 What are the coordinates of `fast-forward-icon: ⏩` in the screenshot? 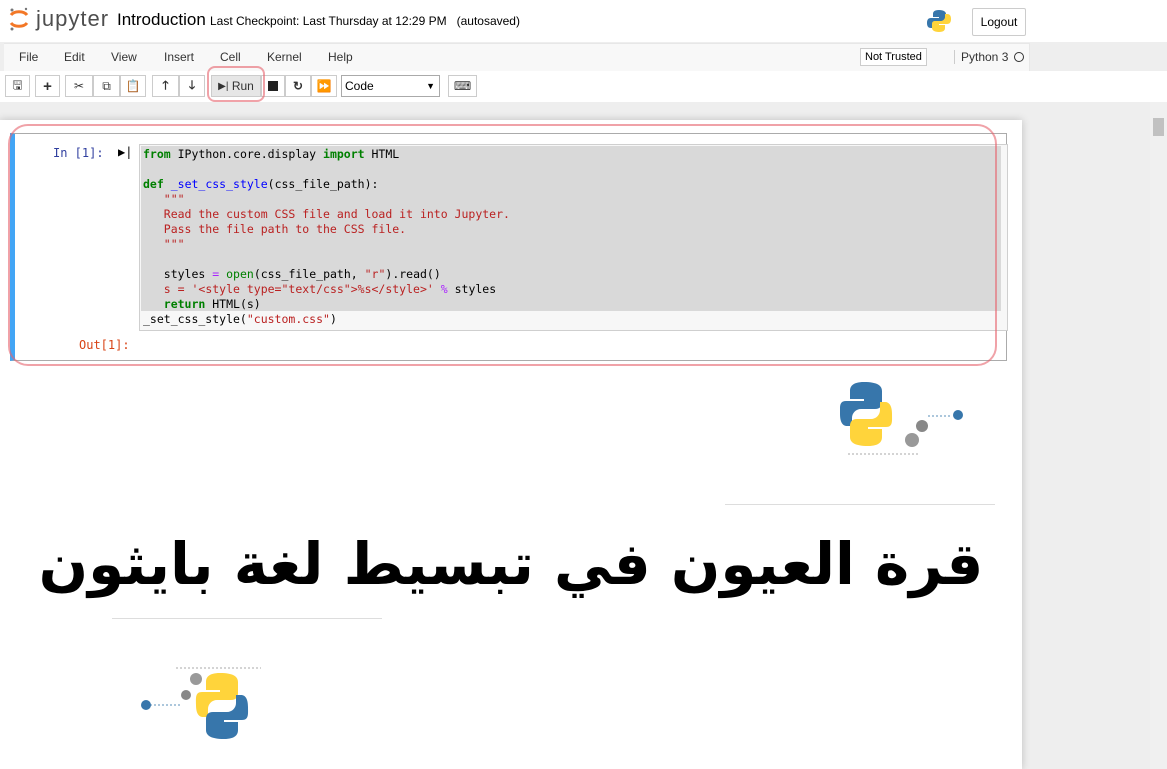 It's located at (324, 86).